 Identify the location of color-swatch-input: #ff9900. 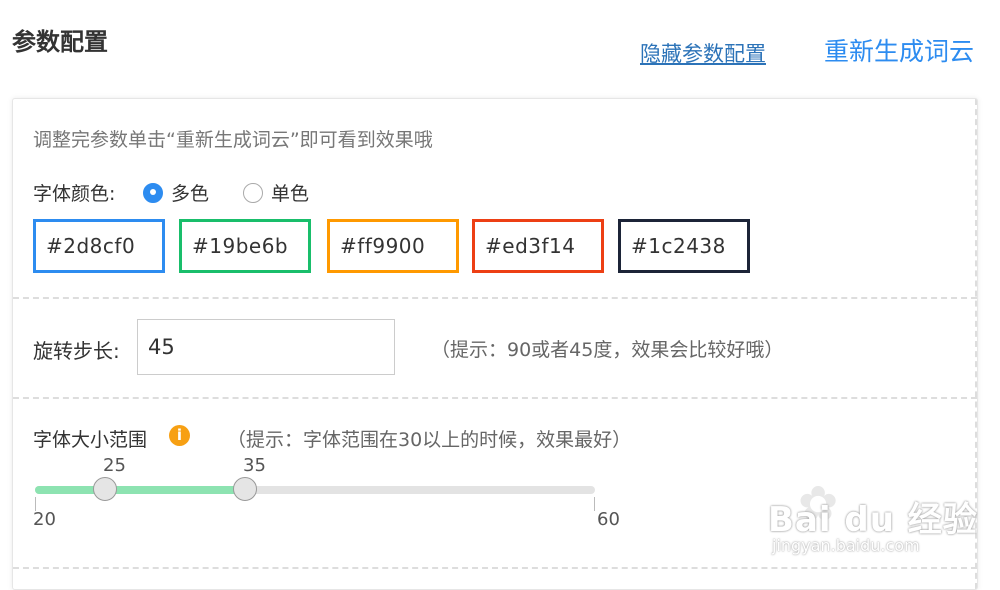
(393, 246).